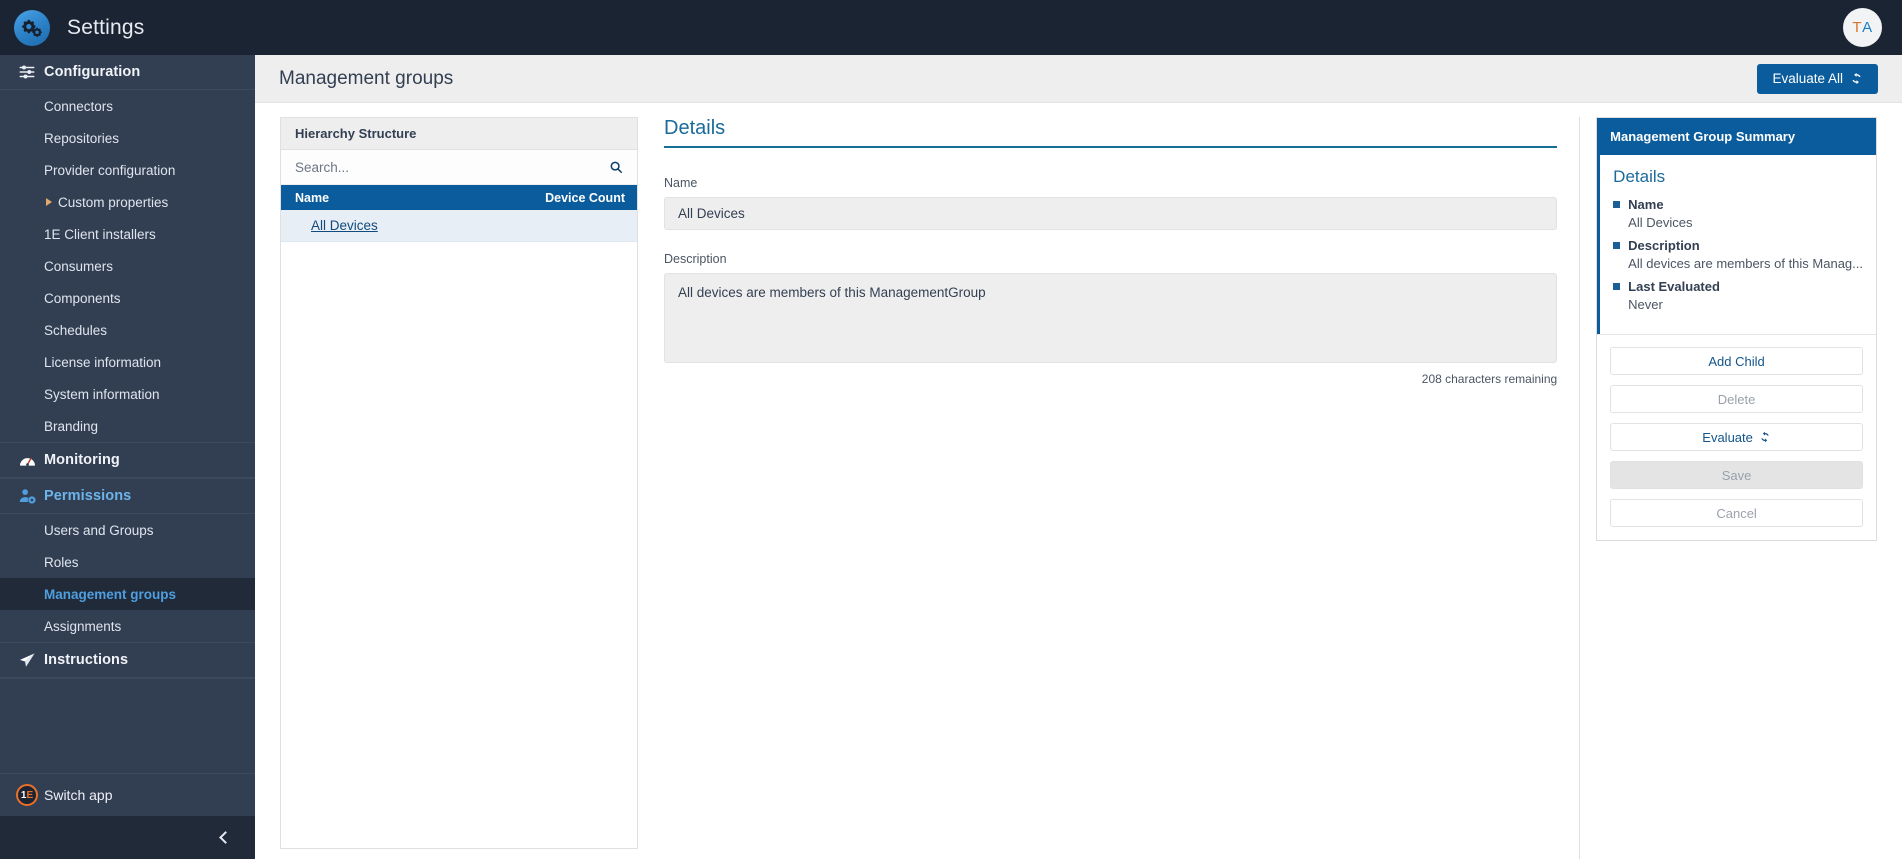 Image resolution: width=1902 pixels, height=859 pixels. Describe the element at coordinates (585, 197) in the screenshot. I see `column-header-device-count: Device Count` at that location.